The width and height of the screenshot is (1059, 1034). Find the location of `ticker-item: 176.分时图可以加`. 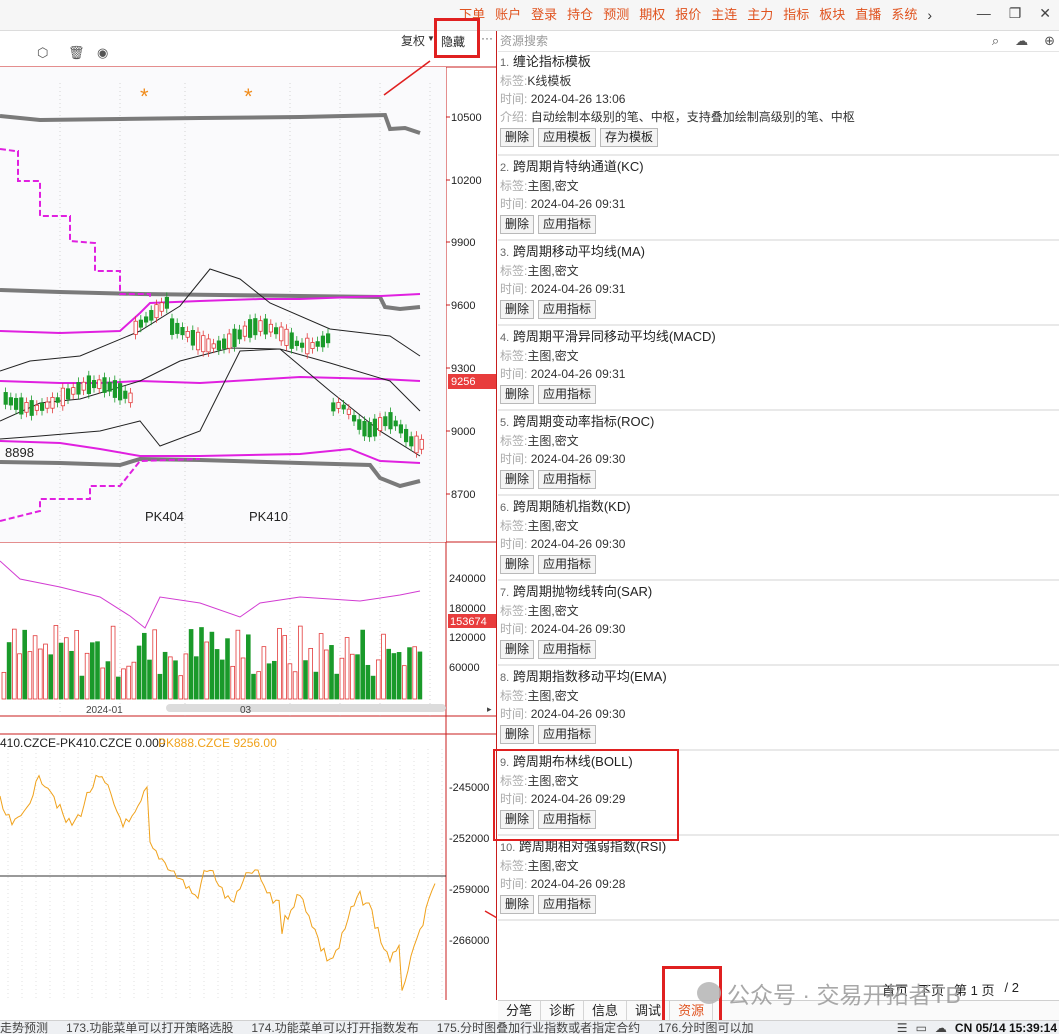

ticker-item: 176.分时图可以加 is located at coordinates (705, 1027).